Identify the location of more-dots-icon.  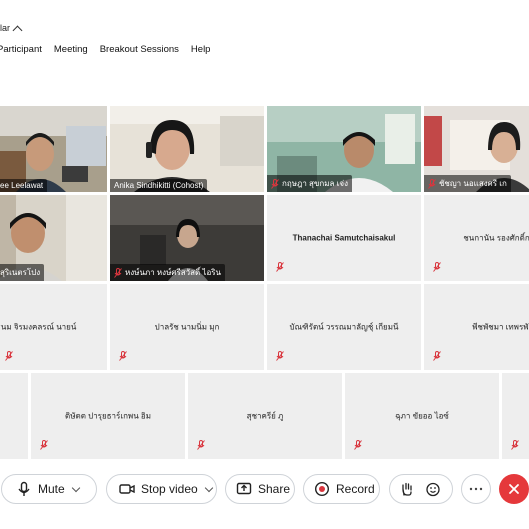
(476, 489).